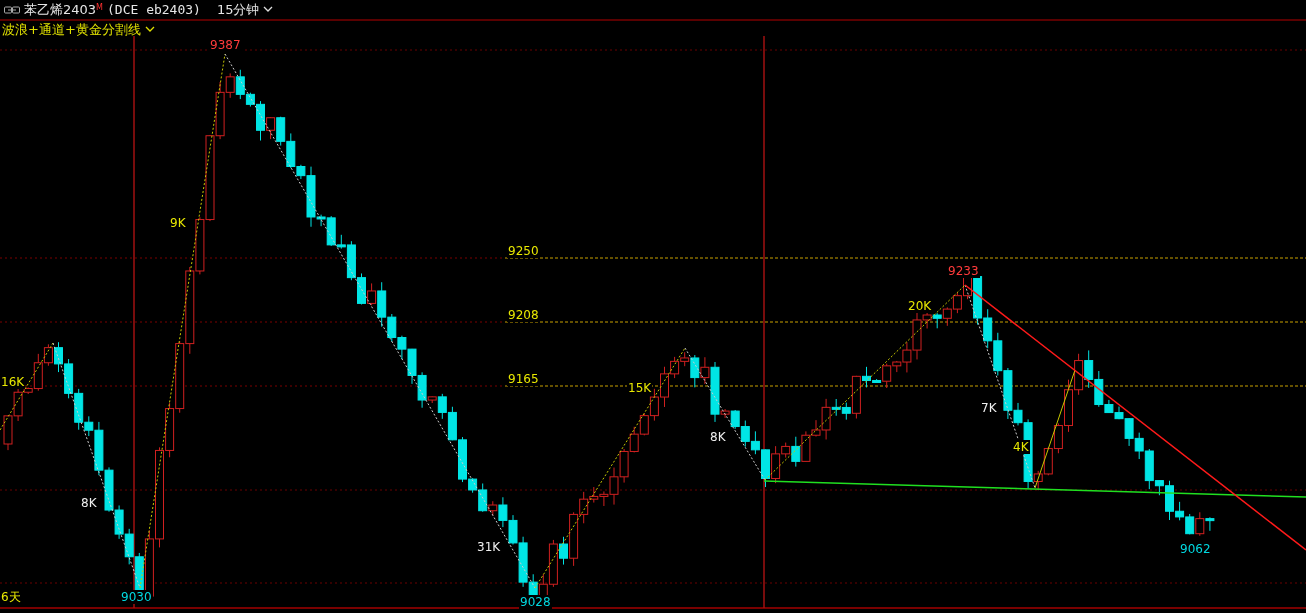 This screenshot has width=1306, height=613. I want to click on price-label: 9028, so click(535, 602).